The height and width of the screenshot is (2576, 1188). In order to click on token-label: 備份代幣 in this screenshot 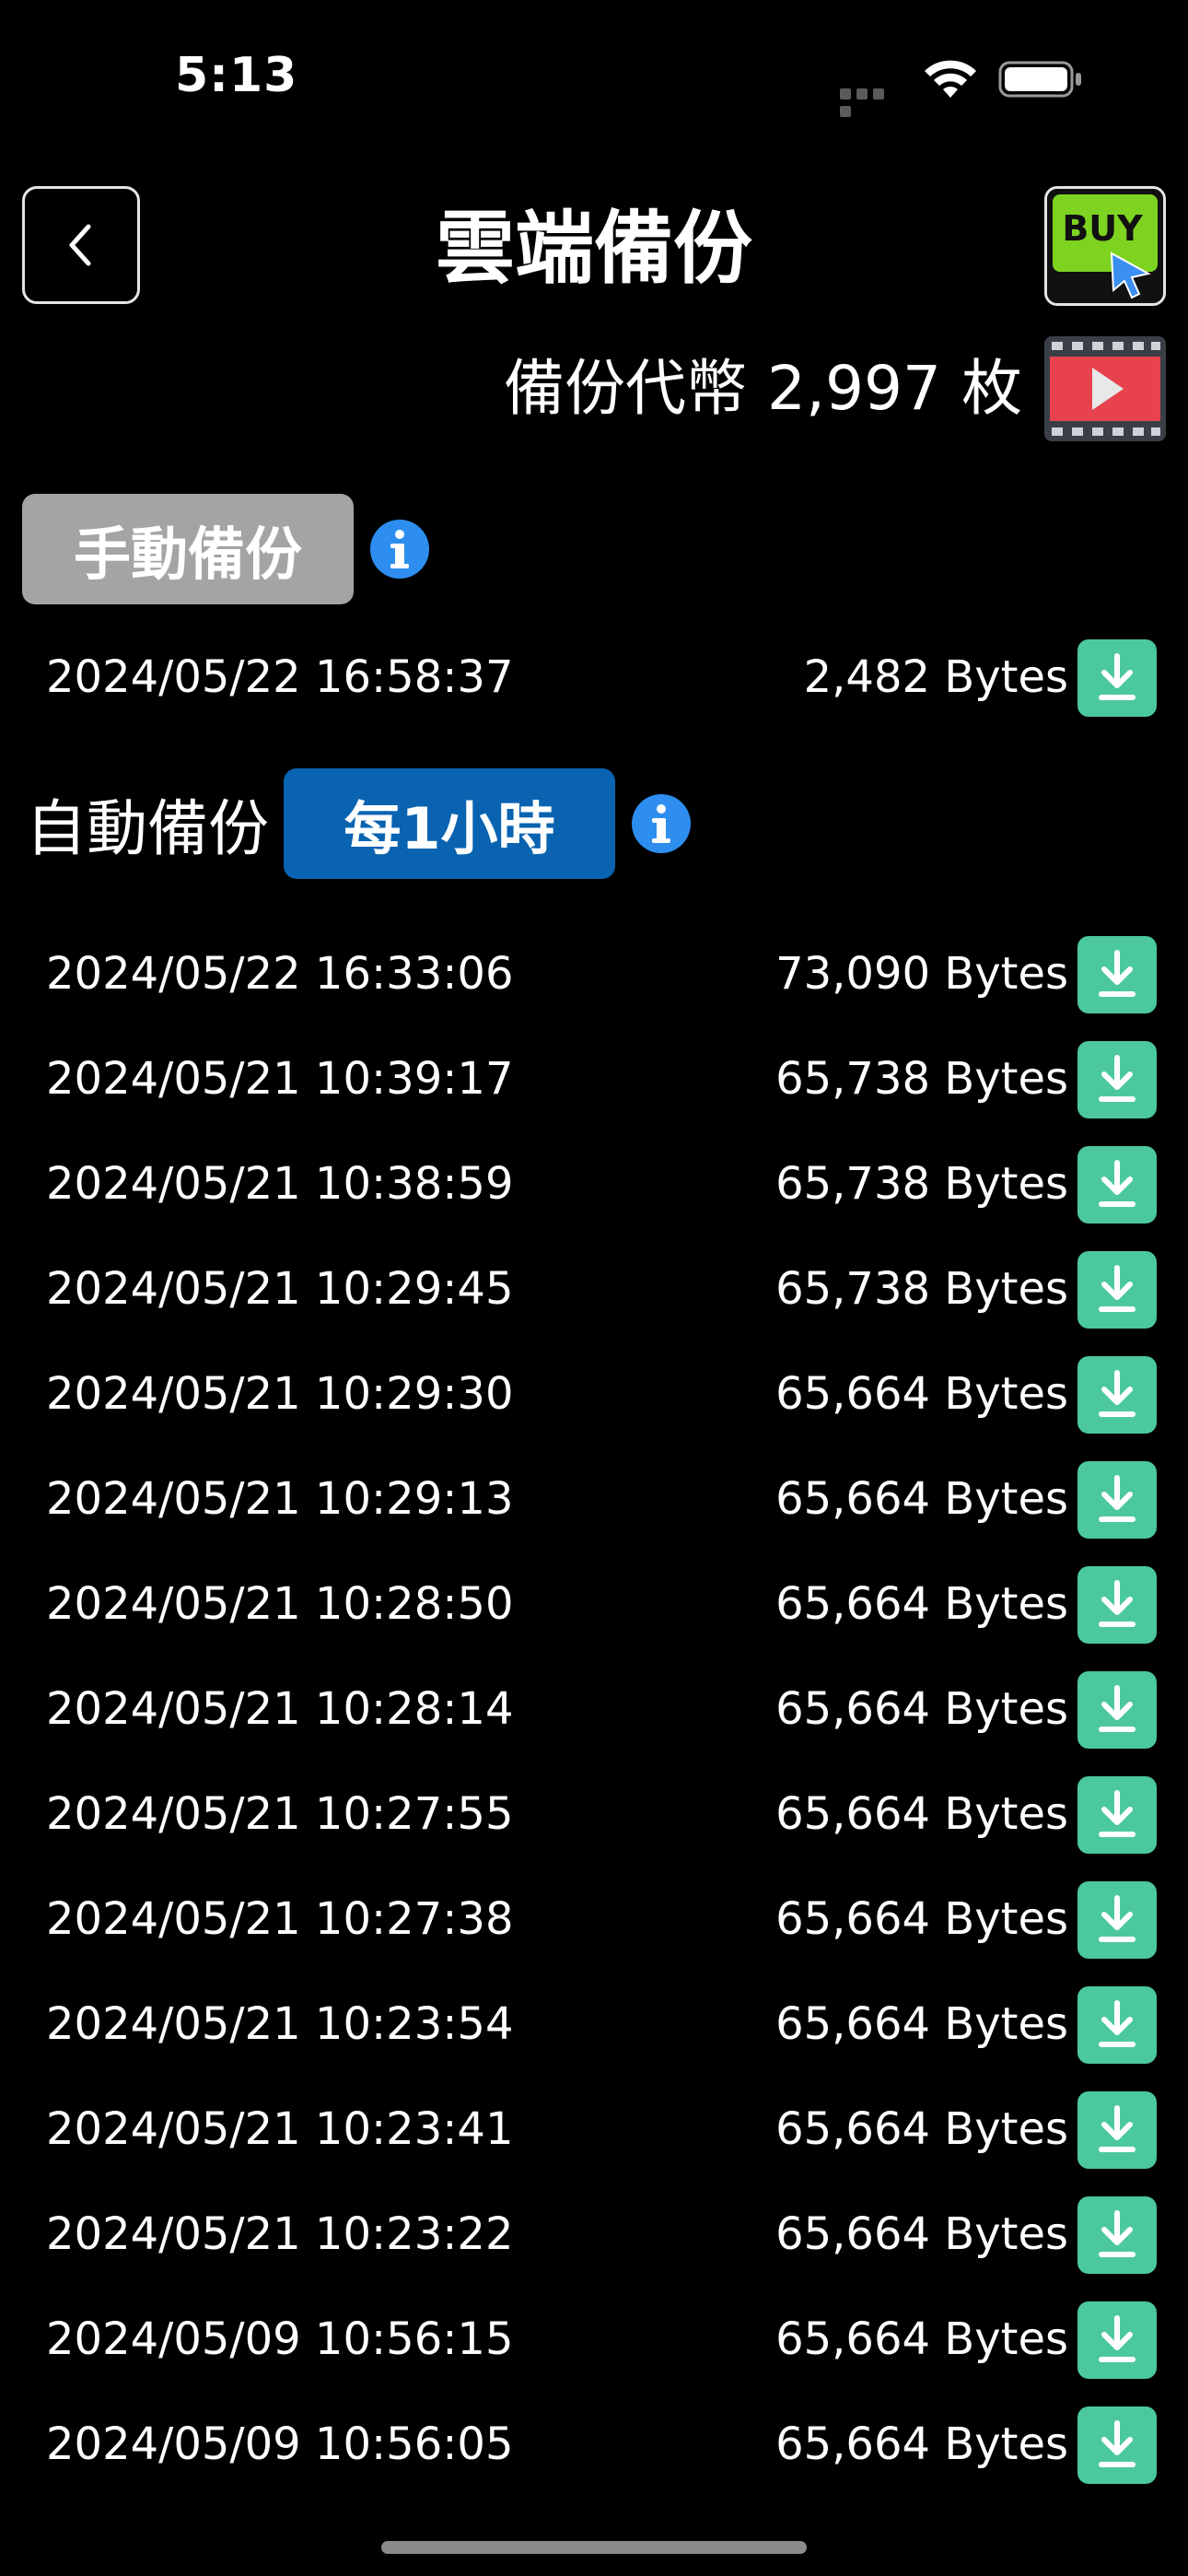, I will do `click(626, 388)`.